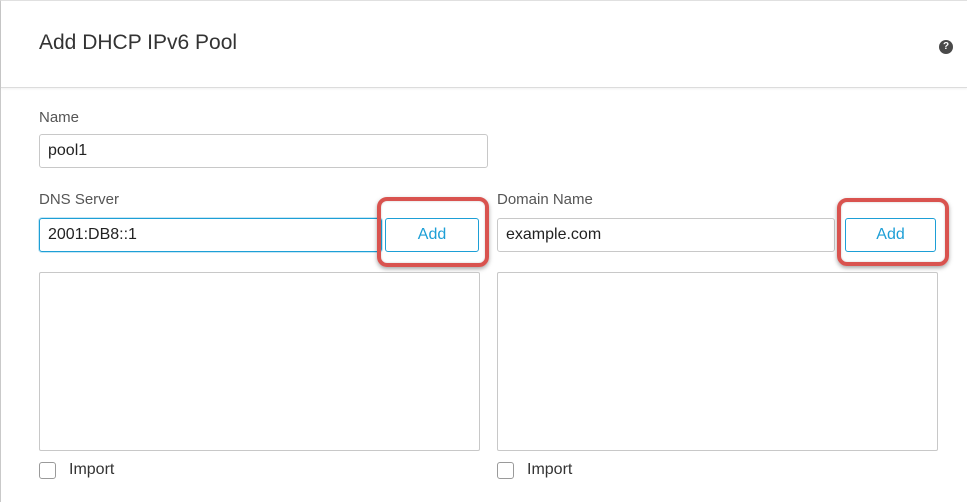  I want to click on domain-add-callout-highlight, so click(893, 232).